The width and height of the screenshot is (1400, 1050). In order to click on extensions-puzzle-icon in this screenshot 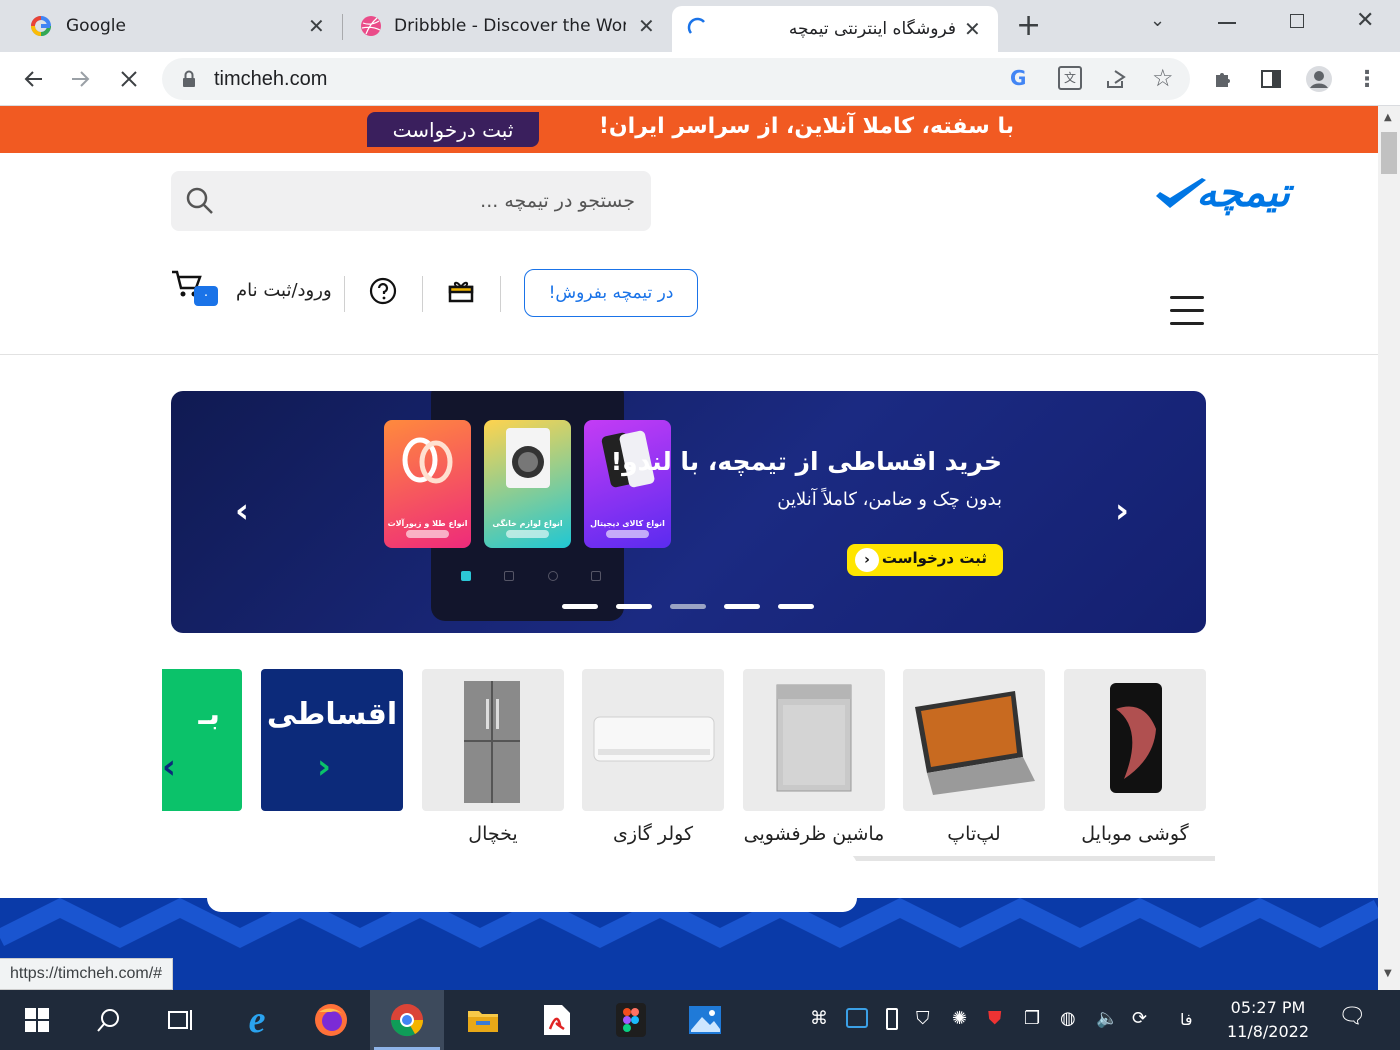, I will do `click(1223, 79)`.